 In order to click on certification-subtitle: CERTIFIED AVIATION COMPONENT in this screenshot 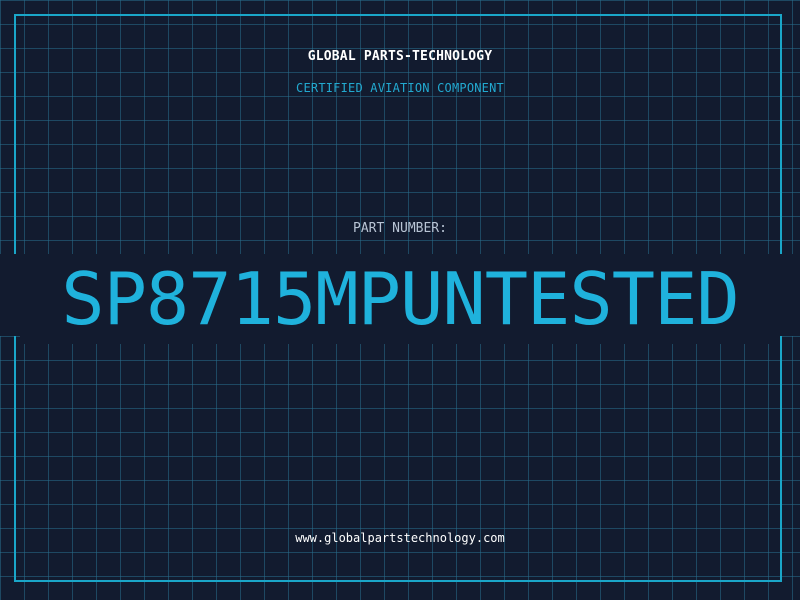, I will do `click(400, 88)`.